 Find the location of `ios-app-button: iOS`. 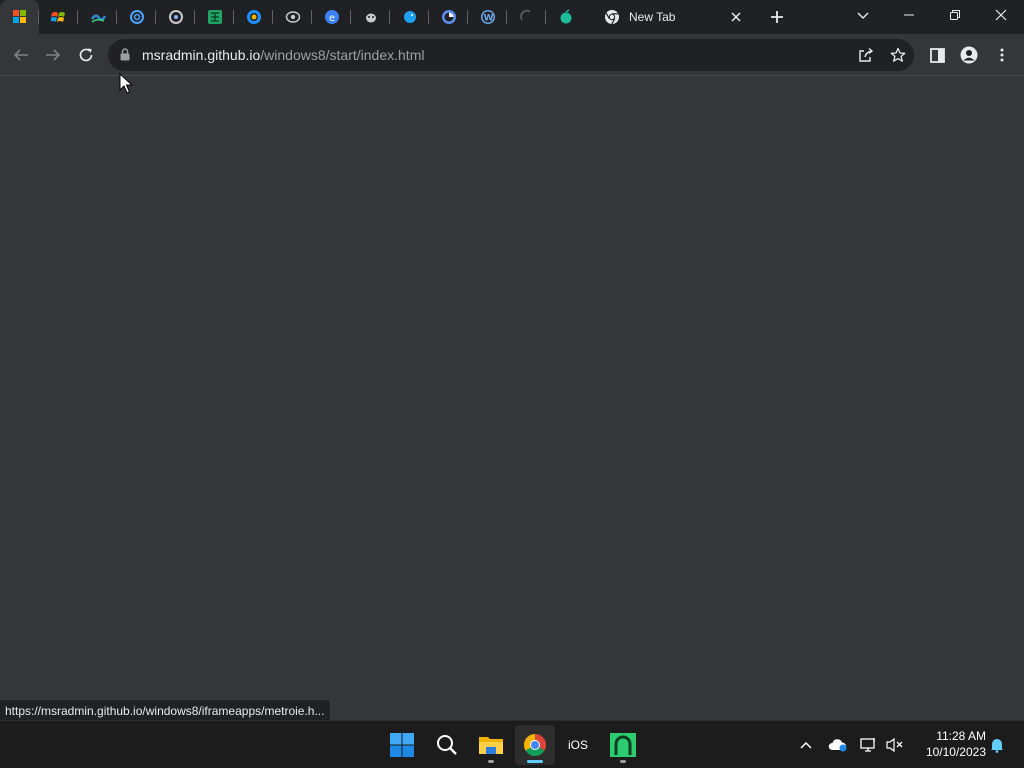

ios-app-button: iOS is located at coordinates (578, 745).